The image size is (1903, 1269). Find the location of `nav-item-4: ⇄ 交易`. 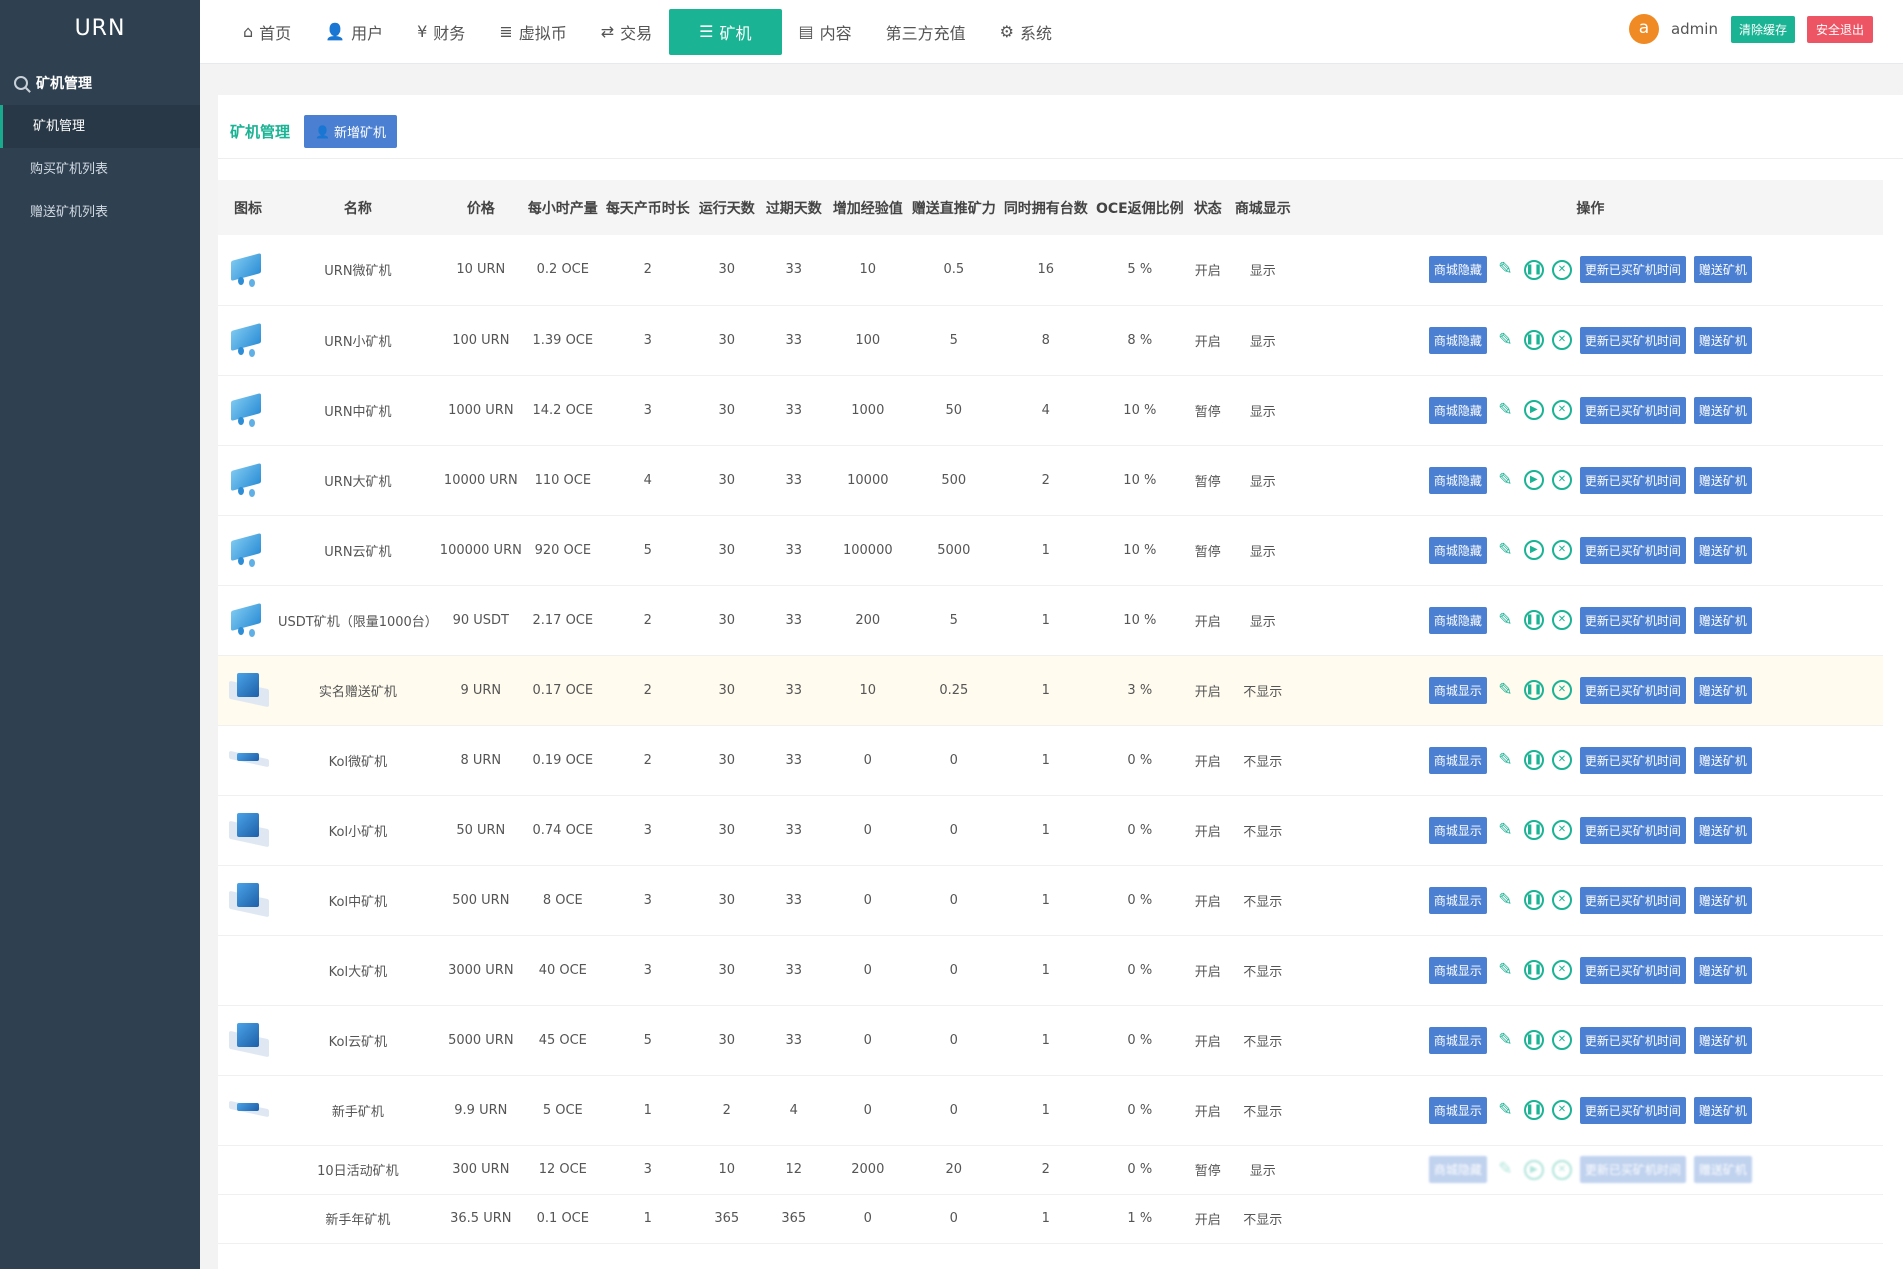

nav-item-4: ⇄ 交易 is located at coordinates (626, 32).